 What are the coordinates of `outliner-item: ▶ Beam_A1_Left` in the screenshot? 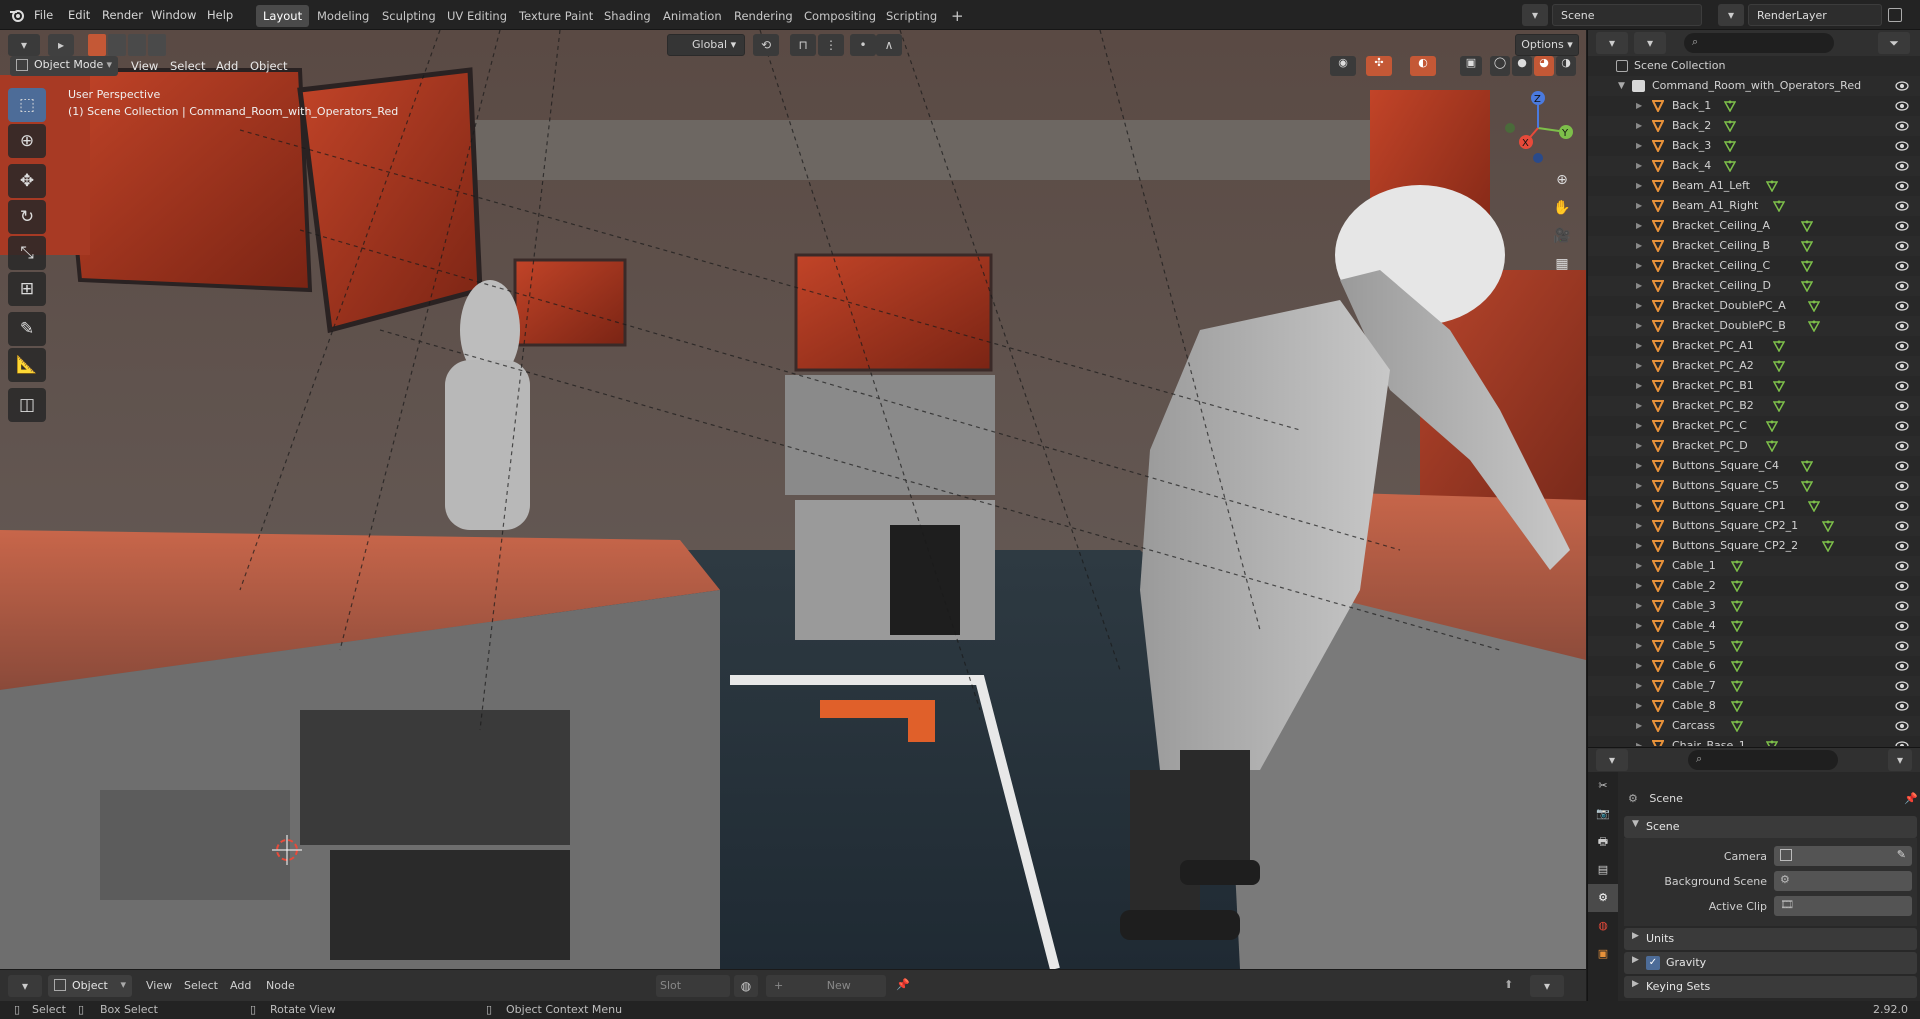 It's located at (1754, 186).